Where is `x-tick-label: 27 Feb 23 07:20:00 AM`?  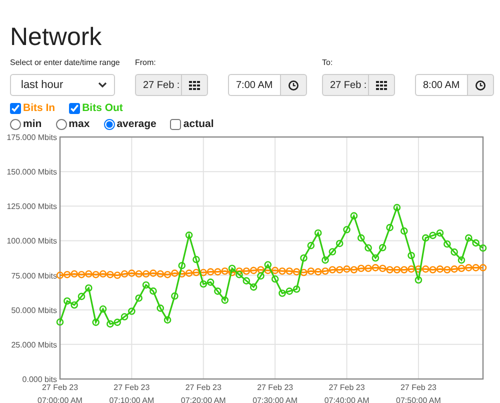
x-tick-label: 27 Feb 23 07:20:00 AM is located at coordinates (203, 393).